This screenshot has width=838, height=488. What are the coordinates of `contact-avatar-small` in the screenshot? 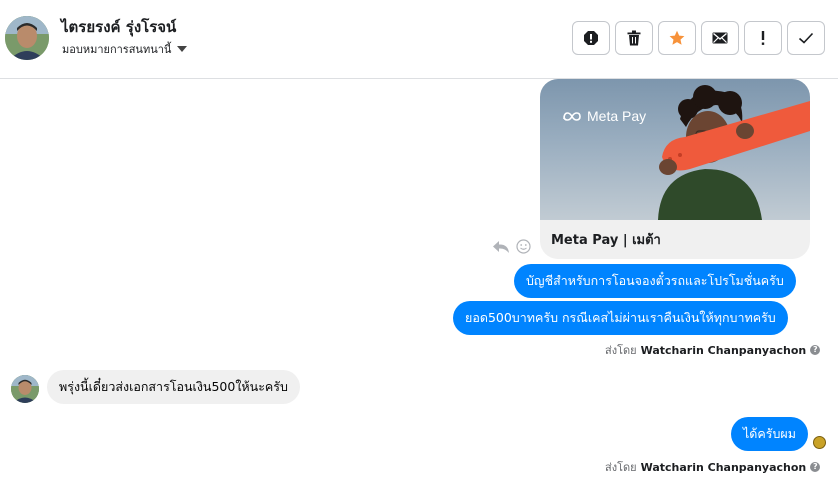 It's located at (25, 389).